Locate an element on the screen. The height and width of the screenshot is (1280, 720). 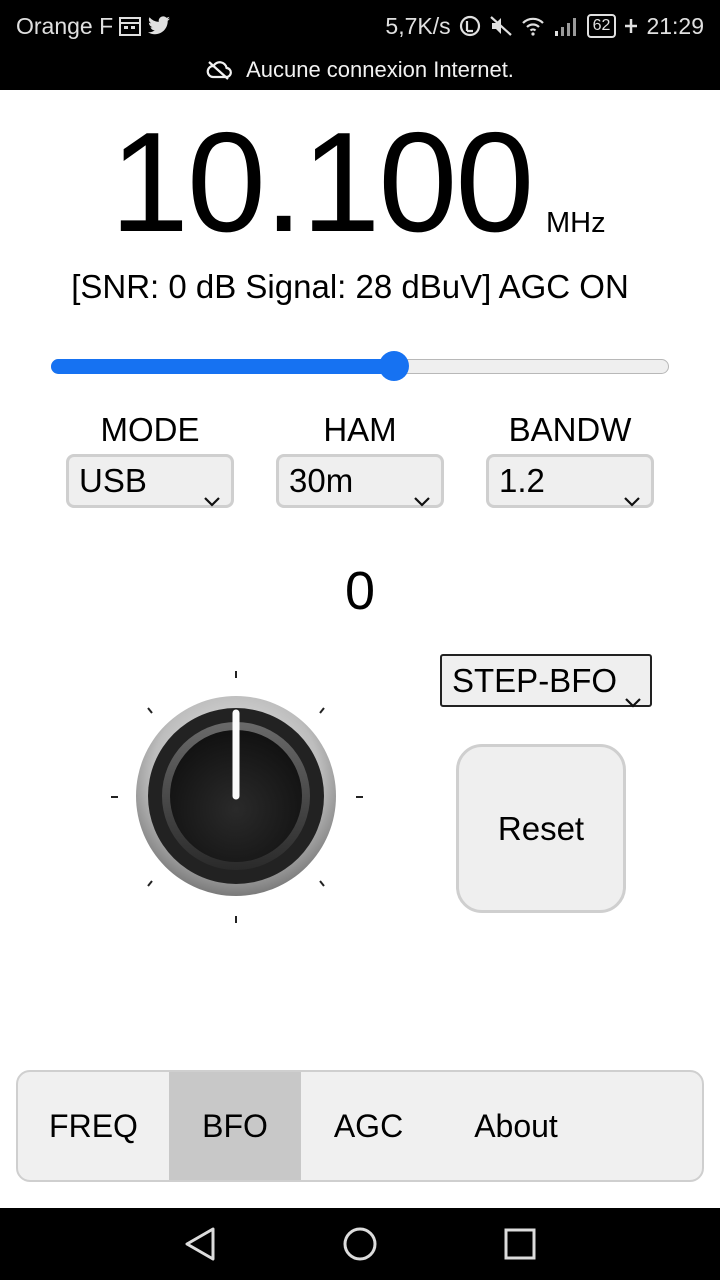
ham-group: HAM 30m is located at coordinates (360, 459).